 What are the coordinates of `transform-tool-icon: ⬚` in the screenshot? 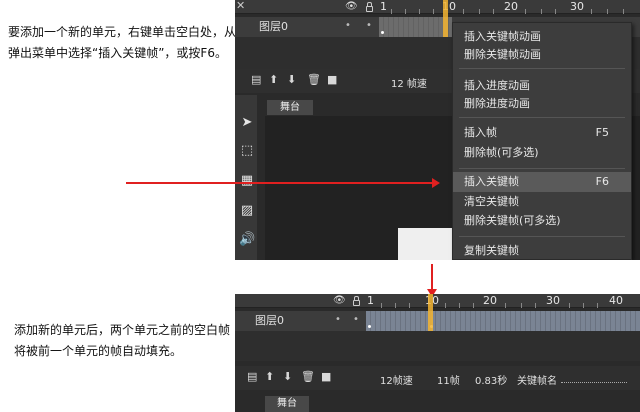 It's located at (247, 151).